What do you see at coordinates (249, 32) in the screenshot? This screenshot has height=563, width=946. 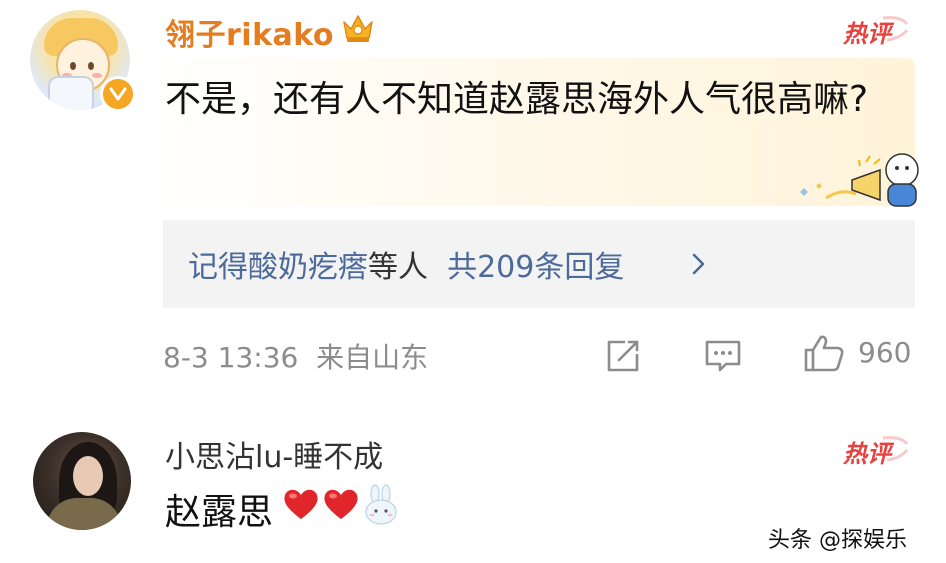 I see `username: 翎子rikako` at bounding box center [249, 32].